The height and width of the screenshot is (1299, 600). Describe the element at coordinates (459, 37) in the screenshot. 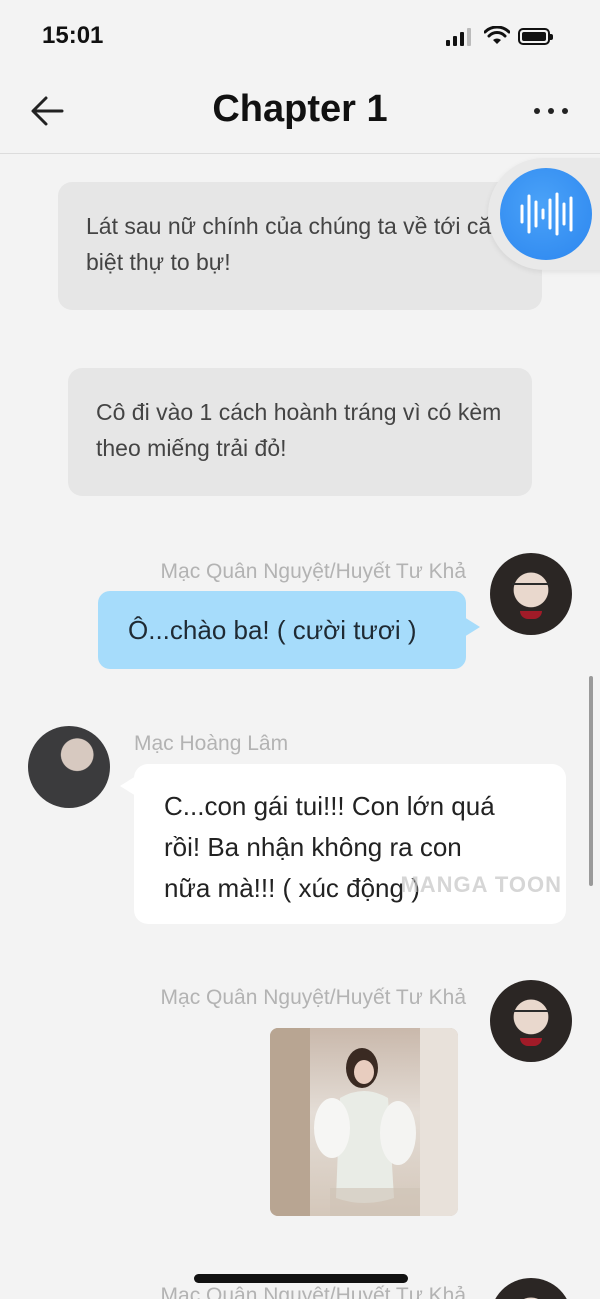

I see `signal-icon` at that location.